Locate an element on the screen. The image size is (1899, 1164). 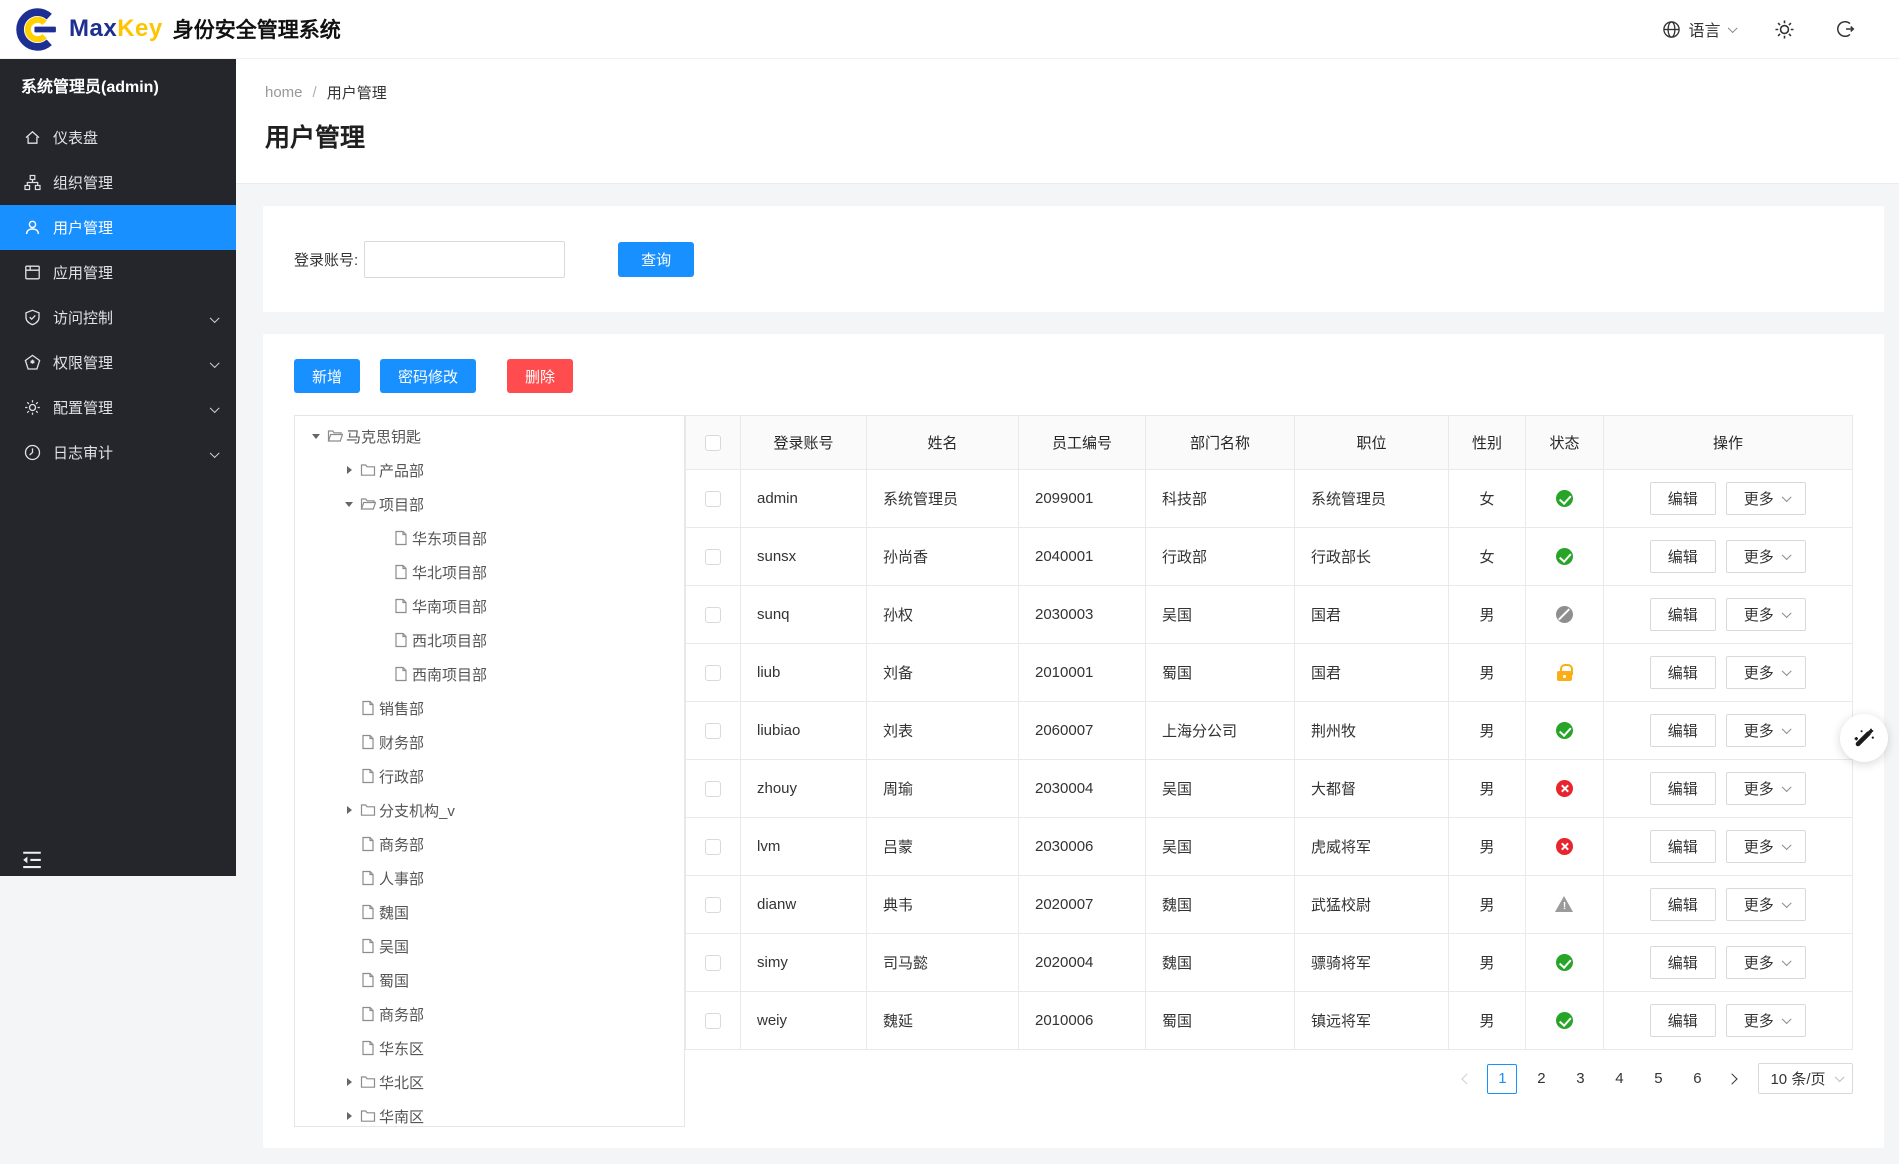
page-3-button: 3 is located at coordinates (1580, 1079).